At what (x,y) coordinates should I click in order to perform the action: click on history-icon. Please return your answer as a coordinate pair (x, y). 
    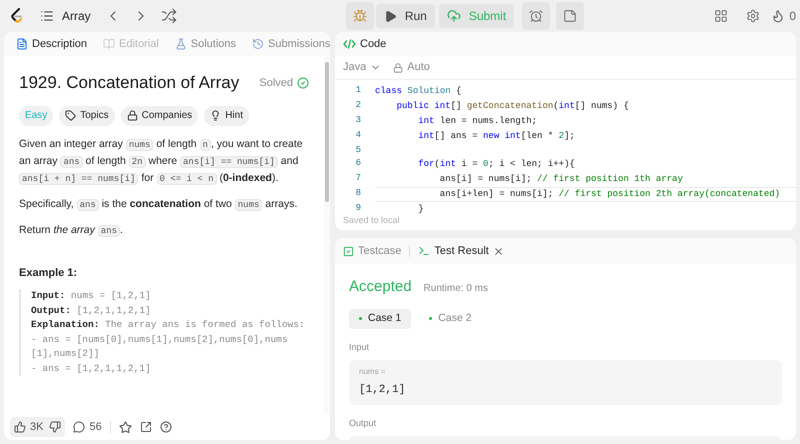
    Looking at the image, I should click on (258, 44).